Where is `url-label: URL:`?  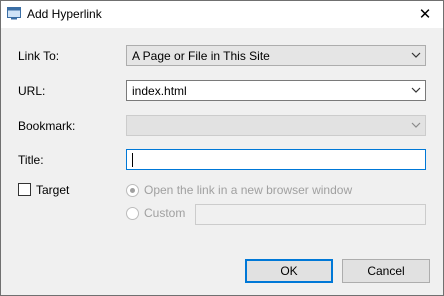 url-label: URL: is located at coordinates (32, 91).